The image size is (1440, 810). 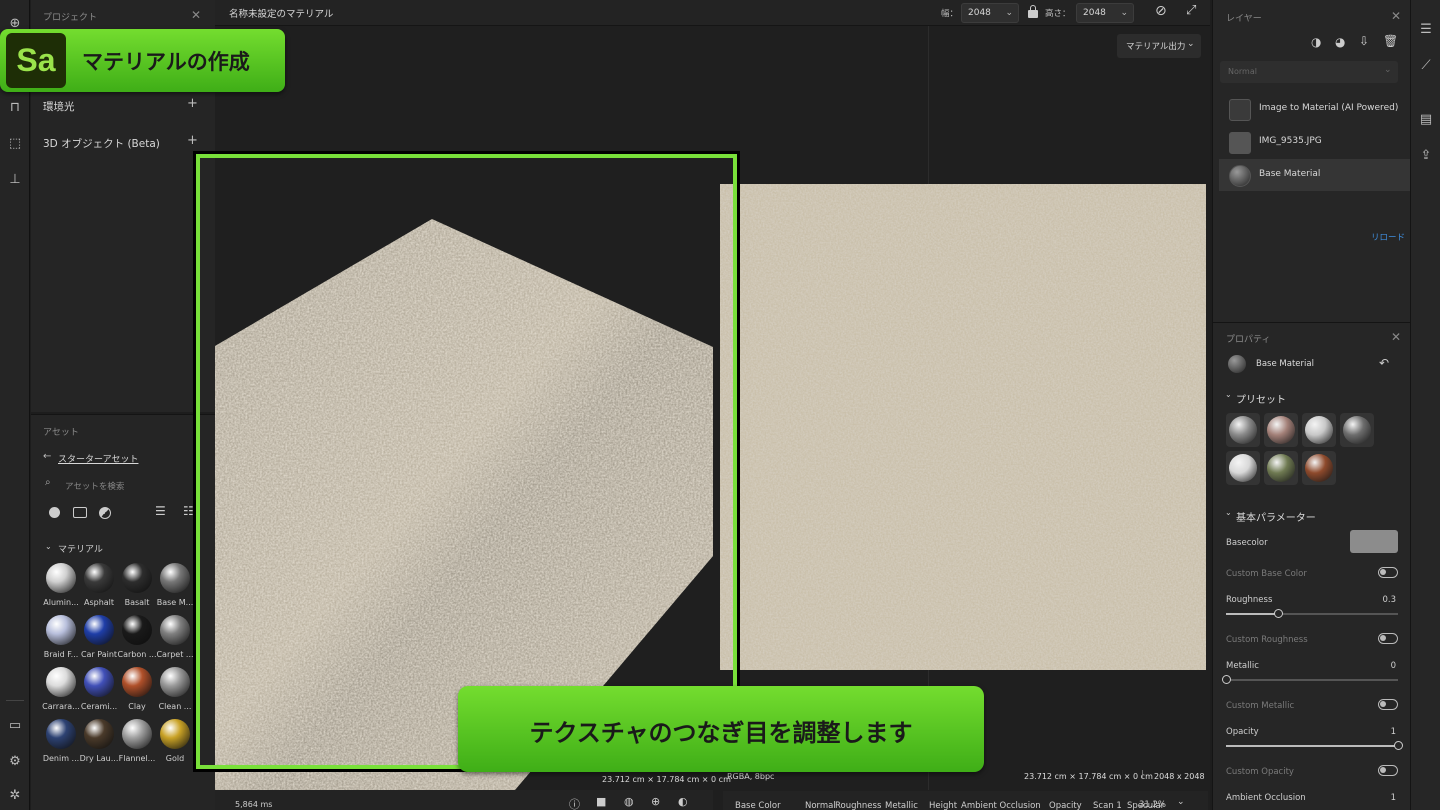 What do you see at coordinates (1390, 41) in the screenshot?
I see `delete-icon: 🗑` at bounding box center [1390, 41].